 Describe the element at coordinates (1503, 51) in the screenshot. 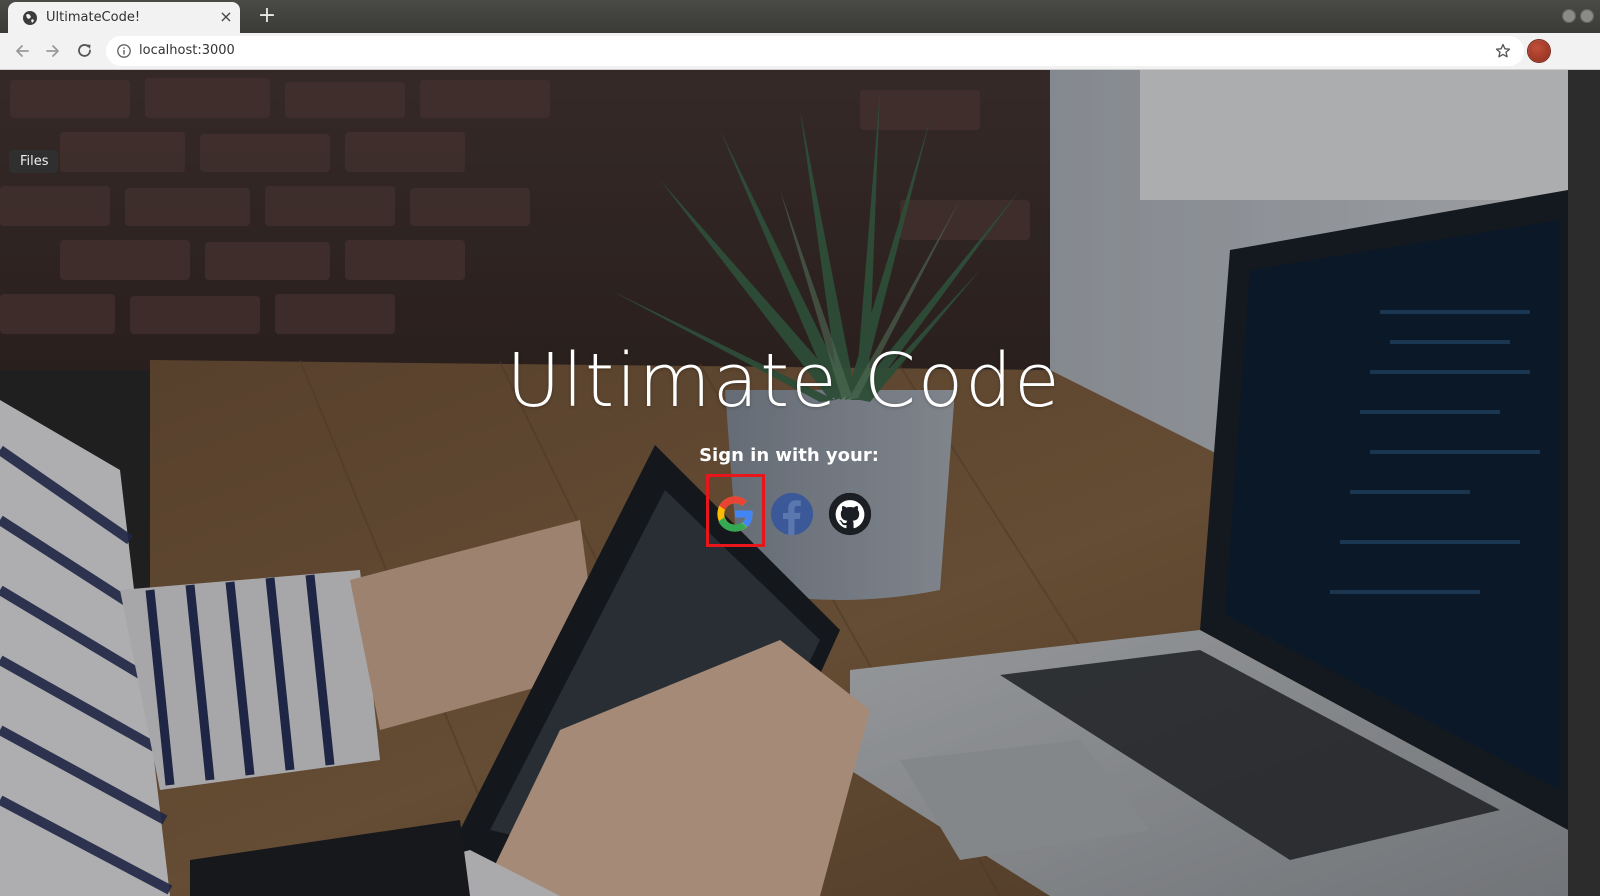

I see `star-icon` at that location.